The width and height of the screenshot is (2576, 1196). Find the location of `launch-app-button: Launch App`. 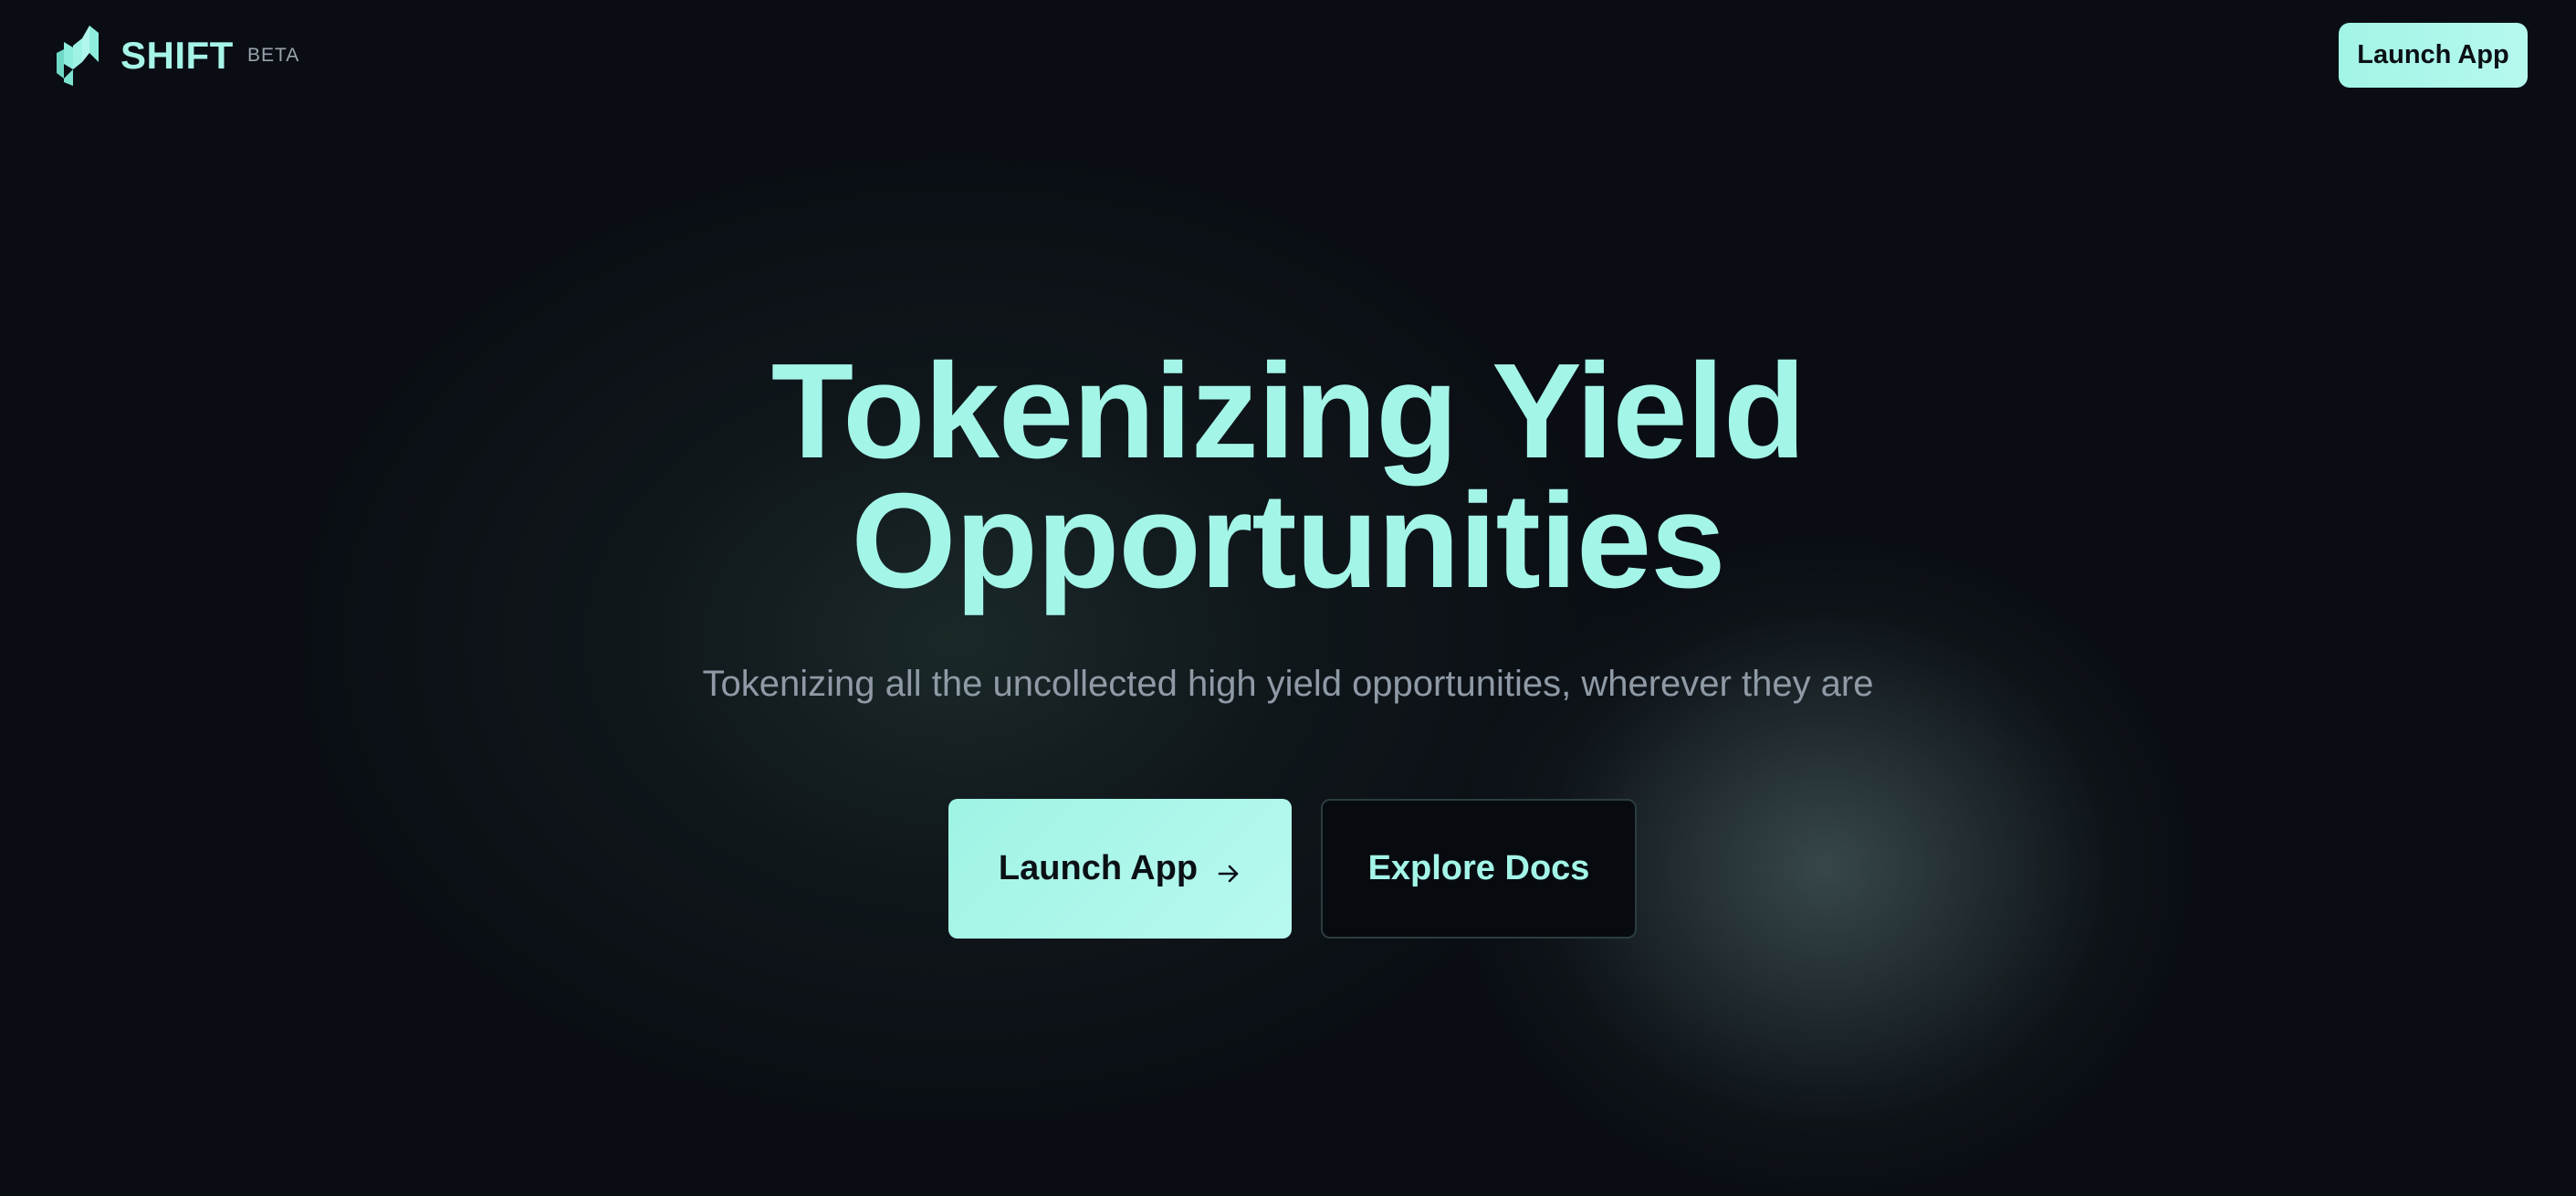

launch-app-button: Launch App is located at coordinates (1120, 869).